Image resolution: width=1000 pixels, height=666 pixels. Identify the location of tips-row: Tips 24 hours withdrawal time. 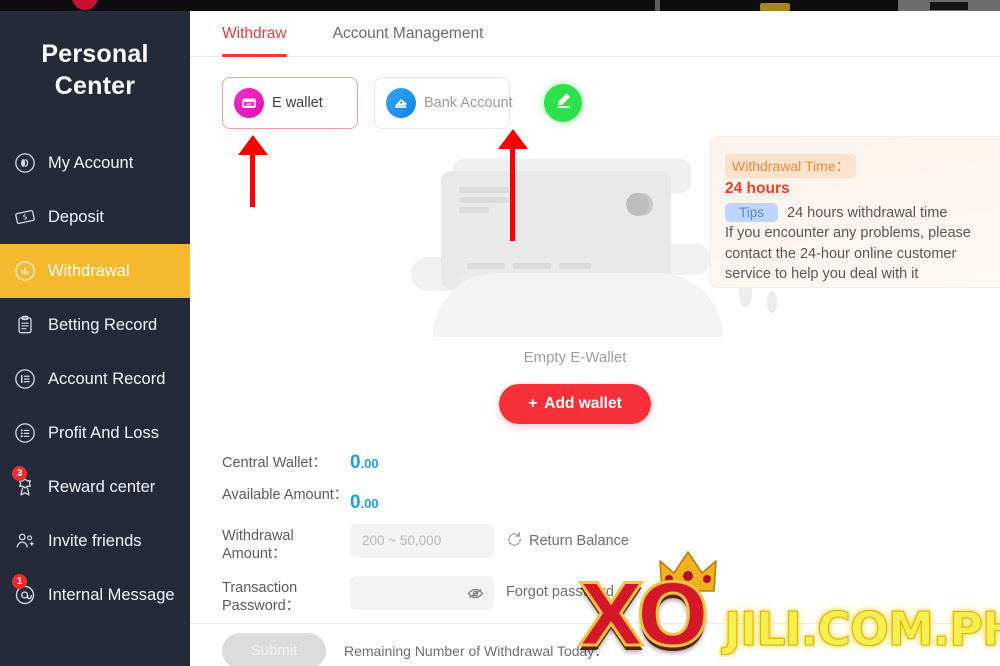
(862, 212).